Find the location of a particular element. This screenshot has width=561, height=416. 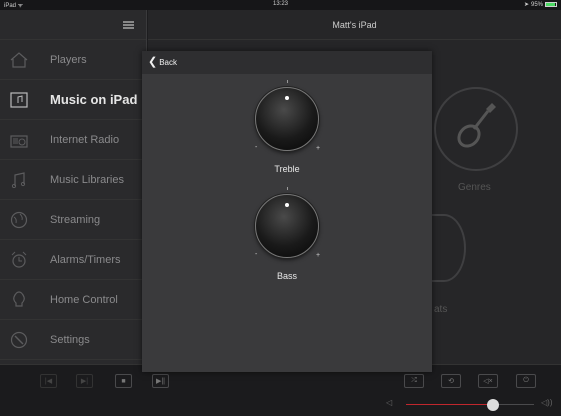

power-button: ⏻ is located at coordinates (526, 381).